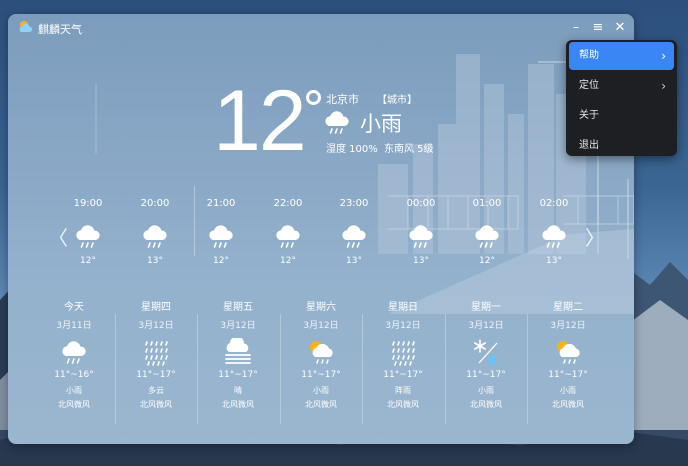  What do you see at coordinates (421, 203) in the screenshot?
I see `hour-time: 00:00` at bounding box center [421, 203].